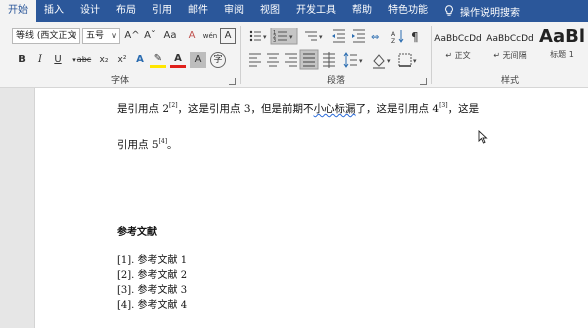 This screenshot has height=328, width=588. Describe the element at coordinates (126, 11) in the screenshot. I see `tab-layout: 布局` at that location.